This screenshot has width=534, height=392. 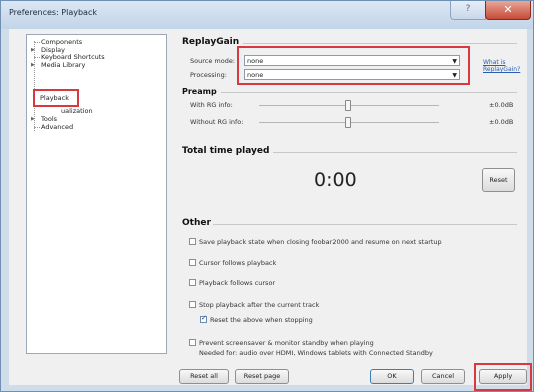 What do you see at coordinates (348, 122) in the screenshot?
I see `without-rg-slider-thumb` at bounding box center [348, 122].